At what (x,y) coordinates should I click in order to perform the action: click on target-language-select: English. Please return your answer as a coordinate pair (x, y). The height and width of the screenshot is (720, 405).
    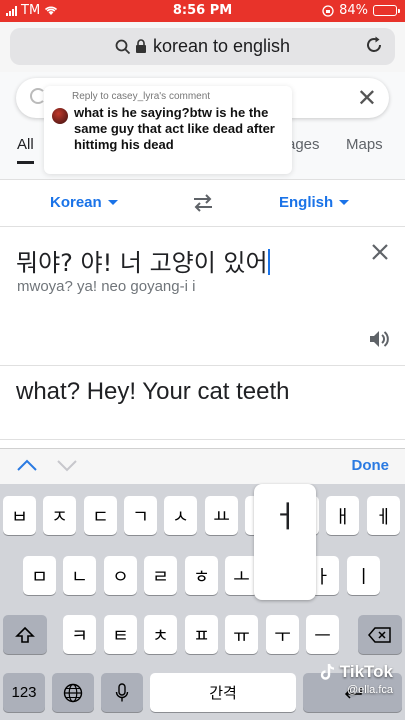
    Looking at the image, I should click on (314, 202).